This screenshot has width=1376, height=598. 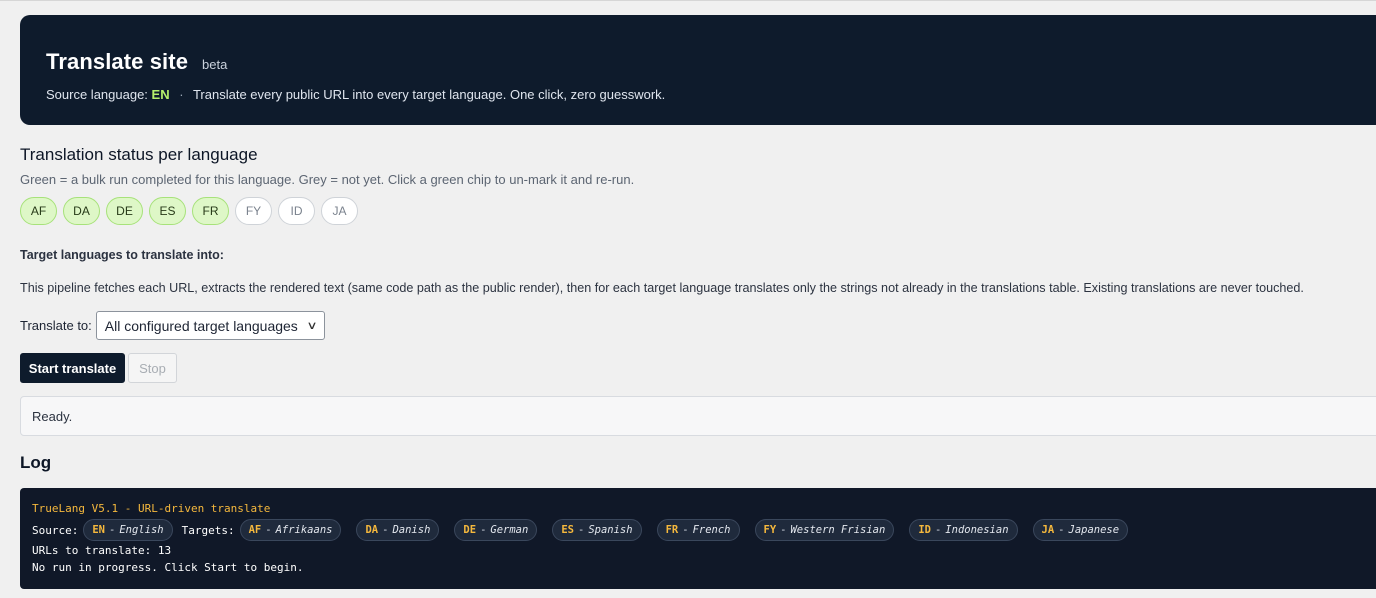 What do you see at coordinates (711, 530) in the screenshot?
I see `lang-name: French` at bounding box center [711, 530].